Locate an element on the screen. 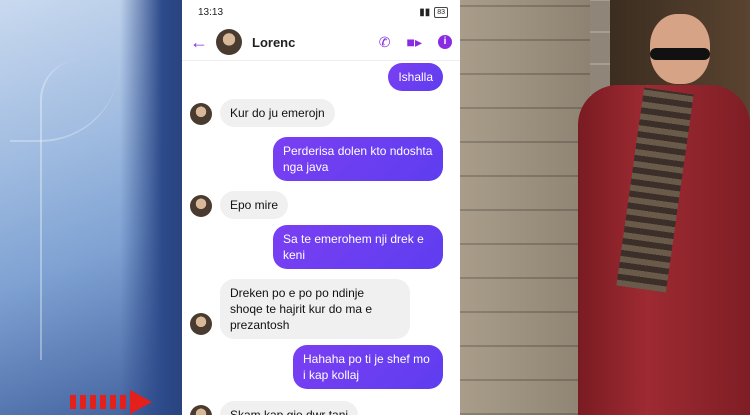 The width and height of the screenshot is (750, 415). message-bubble-incoming: Epo mire is located at coordinates (254, 205).